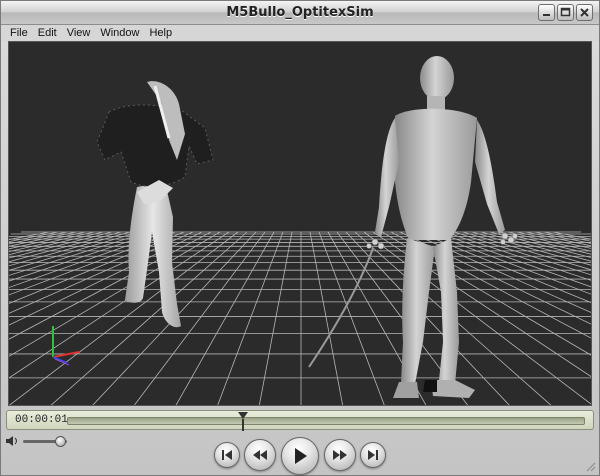 This screenshot has width=600, height=476. I want to click on speaker-icon, so click(11, 441).